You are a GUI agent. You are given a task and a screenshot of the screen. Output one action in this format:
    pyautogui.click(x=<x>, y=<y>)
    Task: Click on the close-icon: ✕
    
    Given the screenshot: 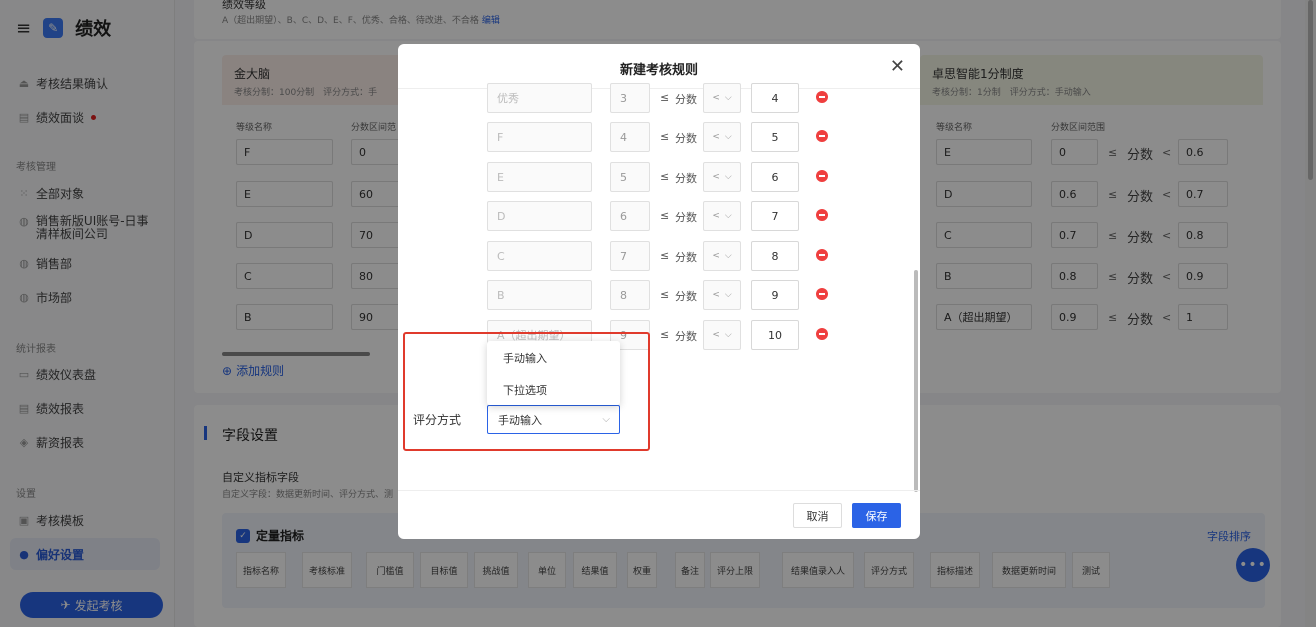 What is the action you would take?
    pyautogui.click(x=897, y=66)
    